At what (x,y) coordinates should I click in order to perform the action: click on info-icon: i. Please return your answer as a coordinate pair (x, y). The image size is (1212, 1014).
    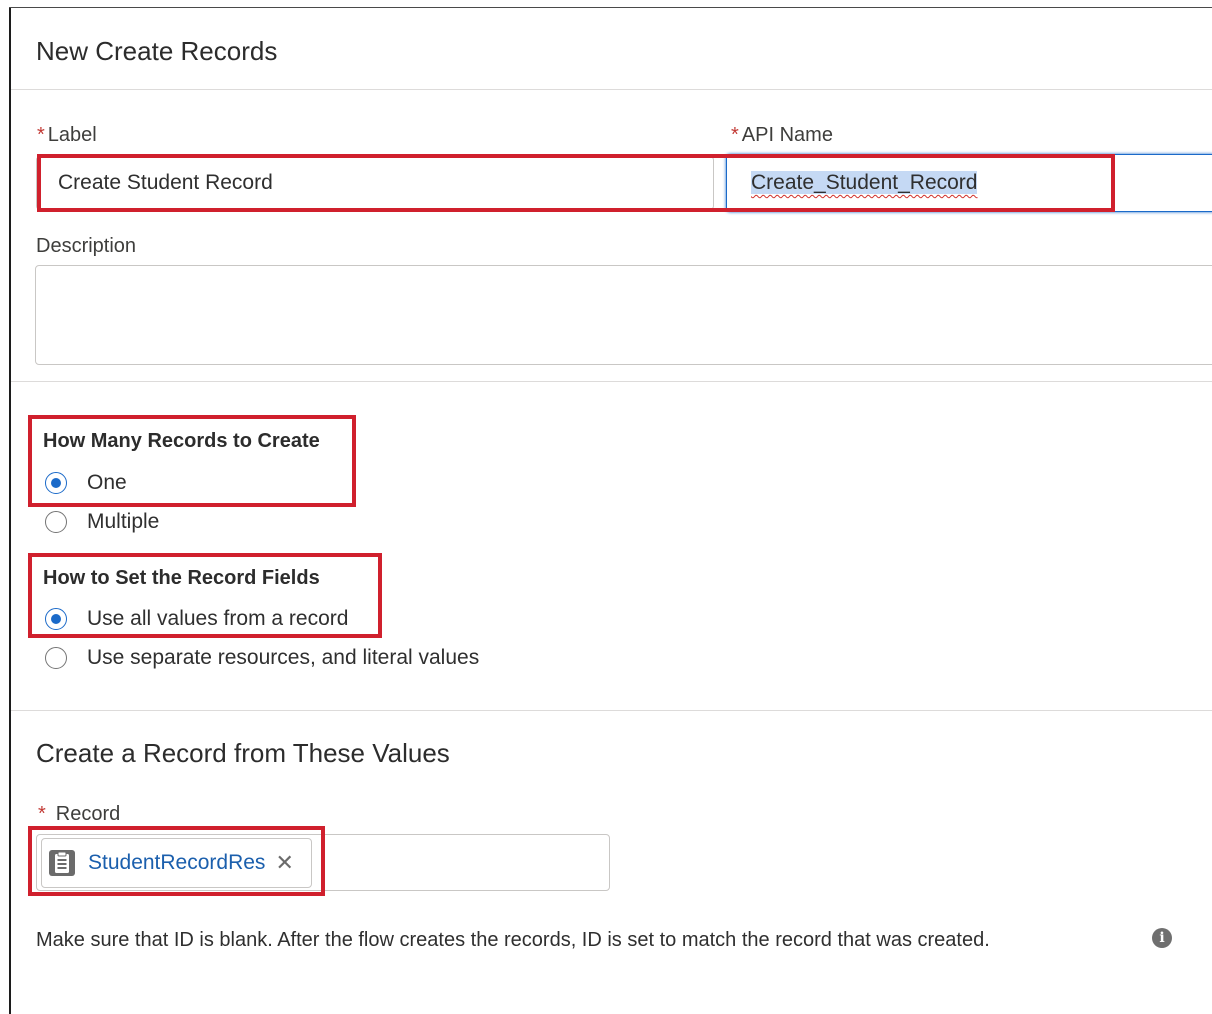
    Looking at the image, I should click on (1162, 938).